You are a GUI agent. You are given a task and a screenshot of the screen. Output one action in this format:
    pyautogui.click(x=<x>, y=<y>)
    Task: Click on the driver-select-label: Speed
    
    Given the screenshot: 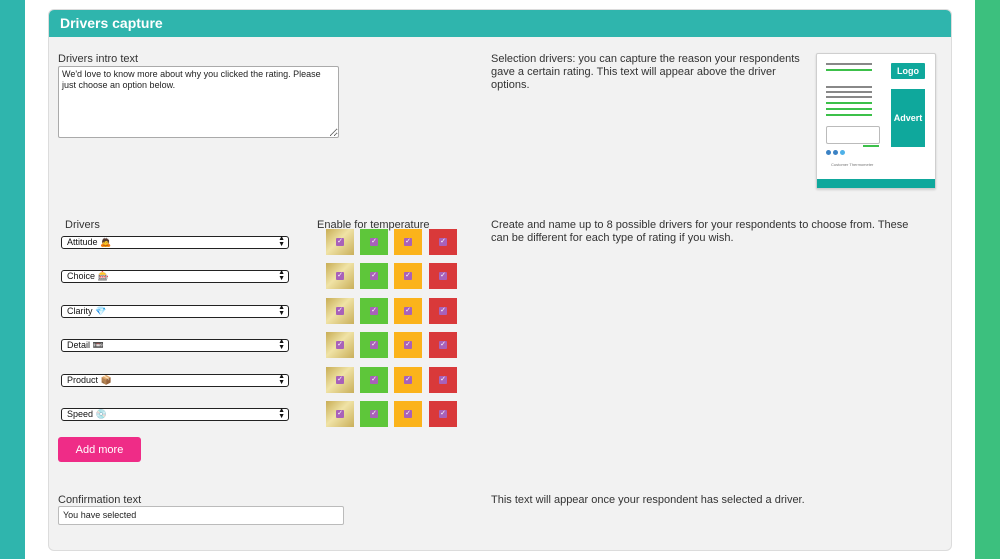 What is the action you would take?
    pyautogui.click(x=80, y=414)
    